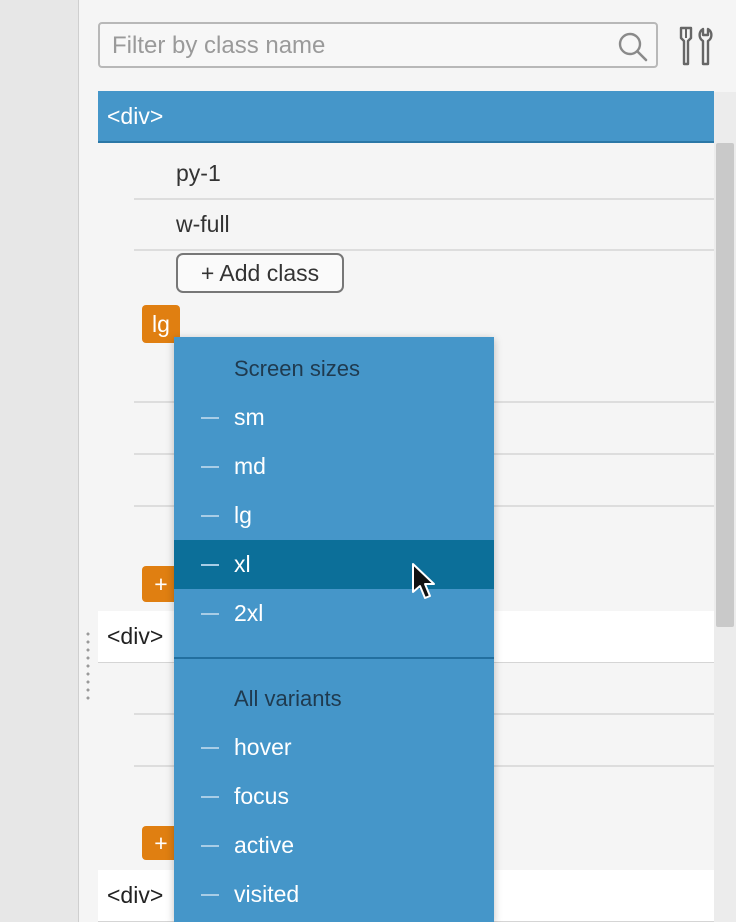 The width and height of the screenshot is (736, 922). I want to click on menu-item-label: 2xl, so click(249, 613).